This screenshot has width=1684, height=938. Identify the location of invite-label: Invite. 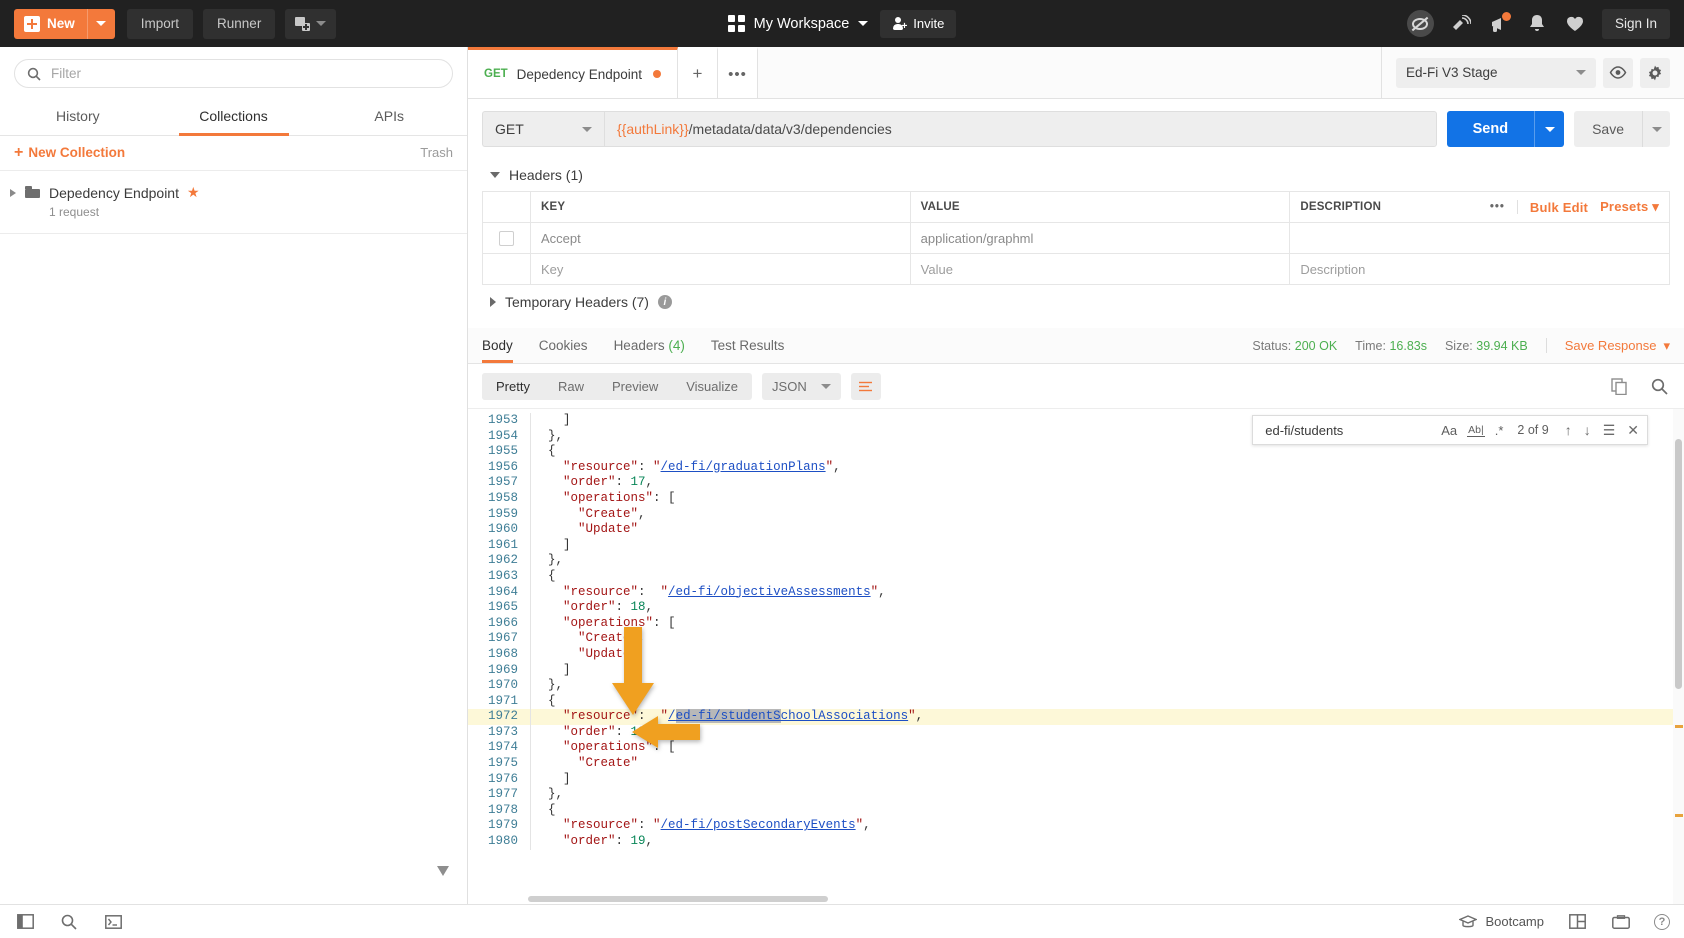
(929, 23).